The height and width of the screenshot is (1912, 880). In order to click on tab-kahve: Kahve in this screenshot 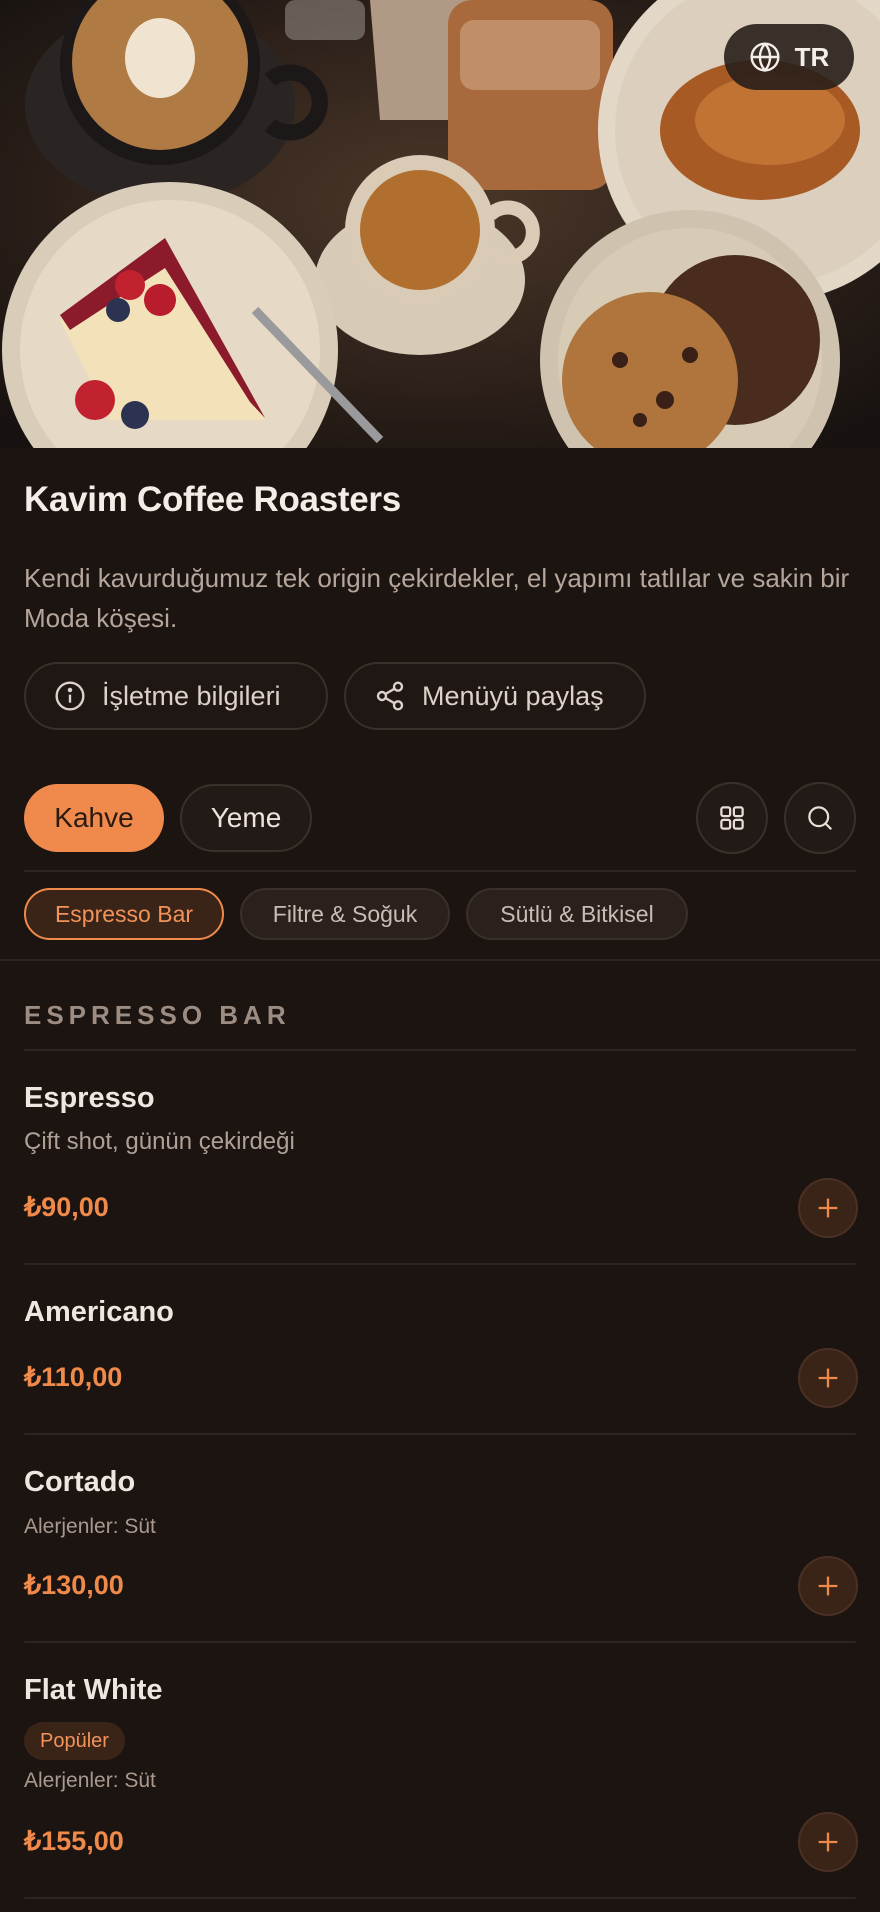, I will do `click(94, 818)`.